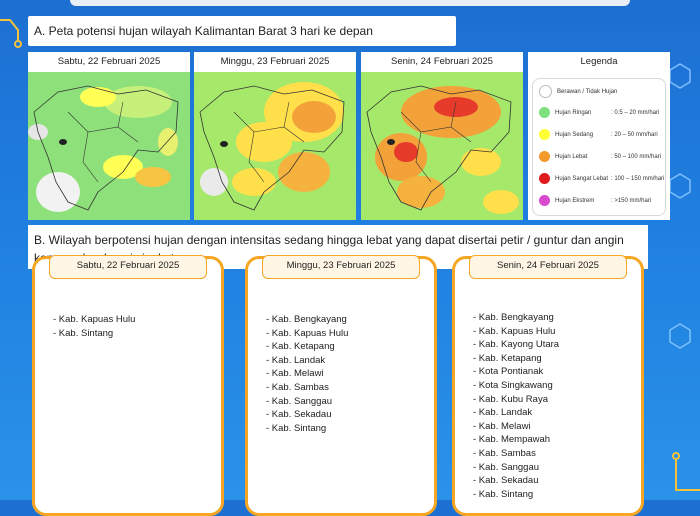  I want to click on list-item: - Kab. Kayong Utara, so click(516, 345).